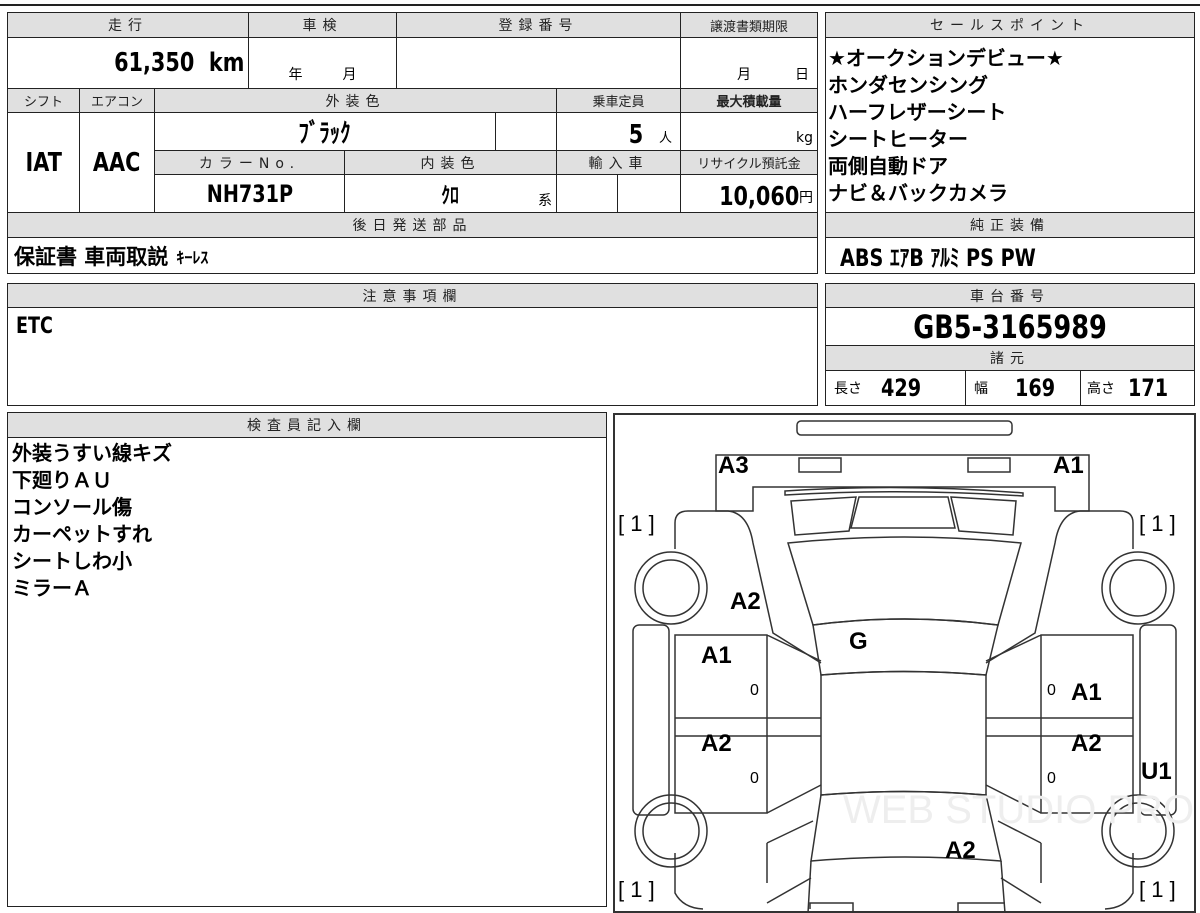 This screenshot has height=913, width=1200. What do you see at coordinates (618, 162) in the screenshot?
I see `import-label: 輸入車` at bounding box center [618, 162].